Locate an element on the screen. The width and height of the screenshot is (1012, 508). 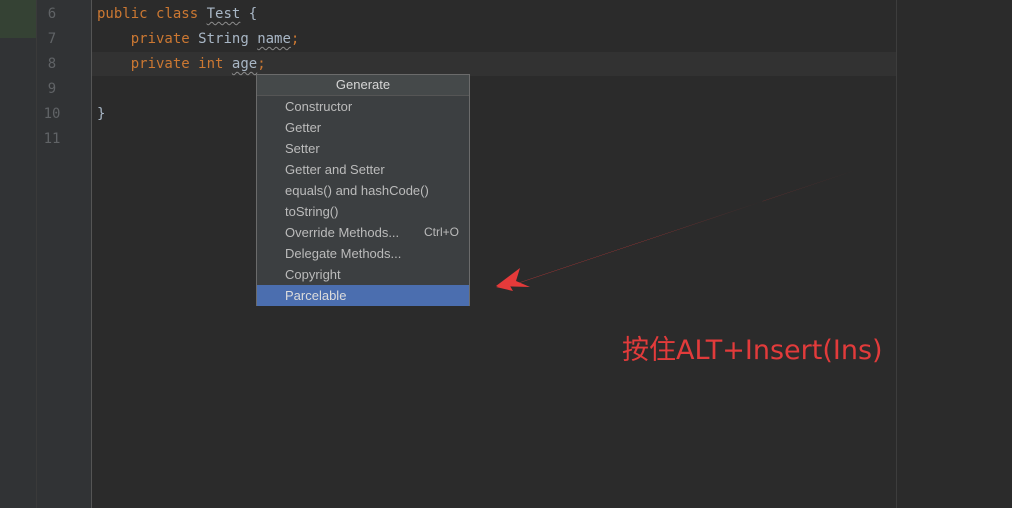
arrow-shape is located at coordinates (676, 230).